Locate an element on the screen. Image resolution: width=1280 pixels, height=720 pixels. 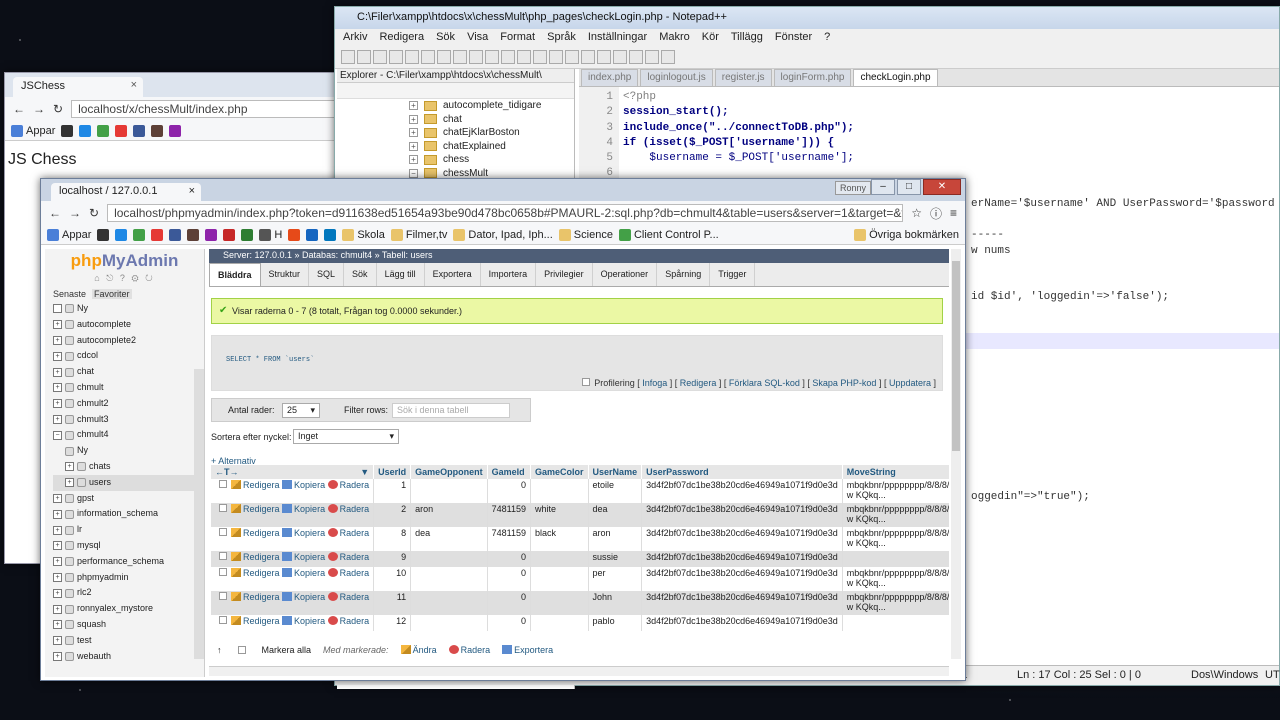
bookmark-folder-filmer: Filmer,tv is located at coordinates (418, 234).